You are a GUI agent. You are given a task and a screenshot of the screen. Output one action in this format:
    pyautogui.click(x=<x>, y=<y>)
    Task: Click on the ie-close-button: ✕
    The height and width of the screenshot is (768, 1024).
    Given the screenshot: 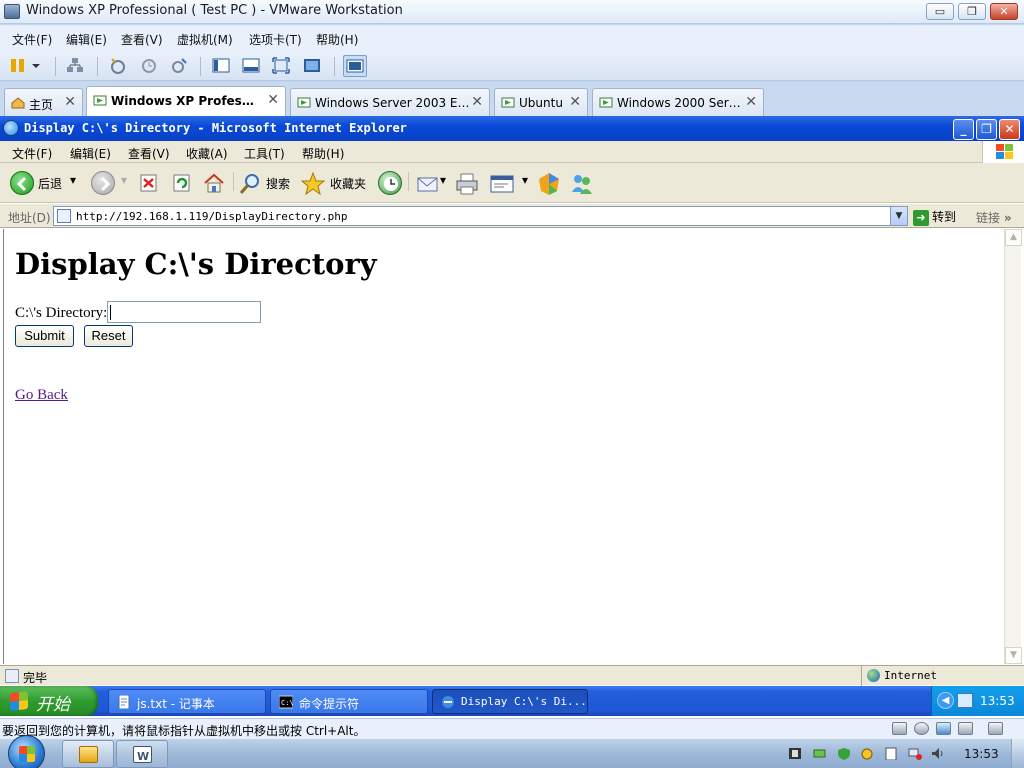 What is the action you would take?
    pyautogui.click(x=1009, y=129)
    